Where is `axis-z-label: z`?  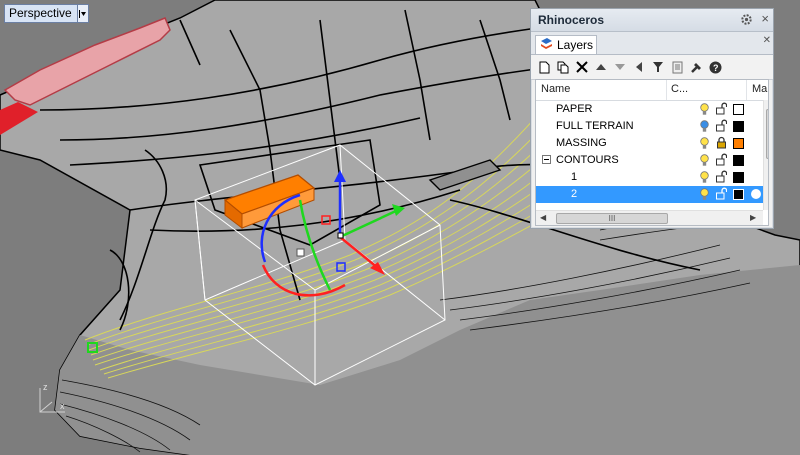
axis-z-label: z is located at coordinates (45, 387).